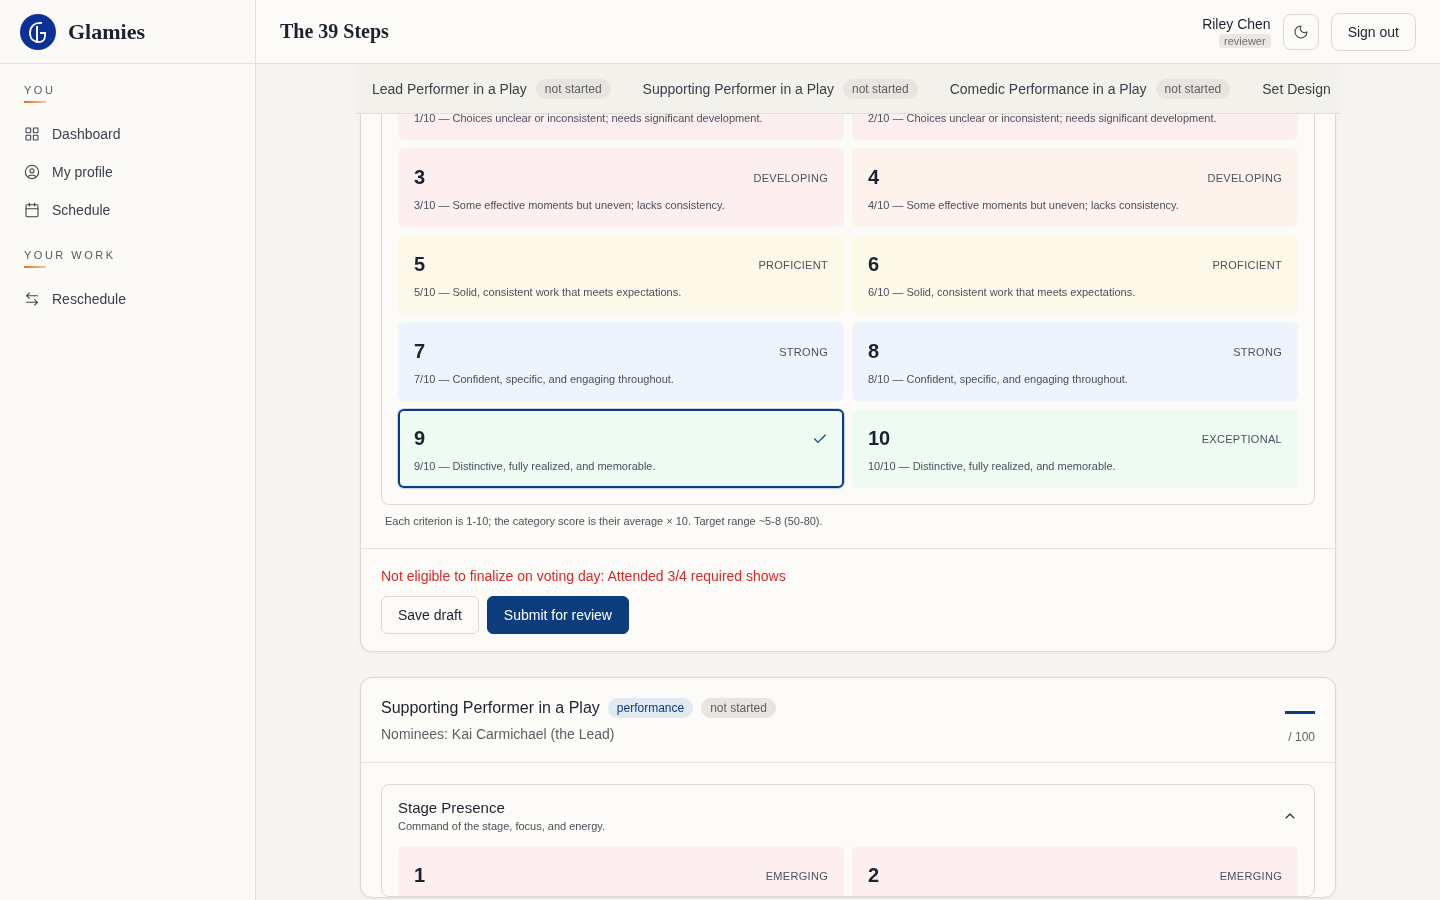  I want to click on nominees-text: Nominees: Kai Carmichael (the Lead), so click(498, 734).